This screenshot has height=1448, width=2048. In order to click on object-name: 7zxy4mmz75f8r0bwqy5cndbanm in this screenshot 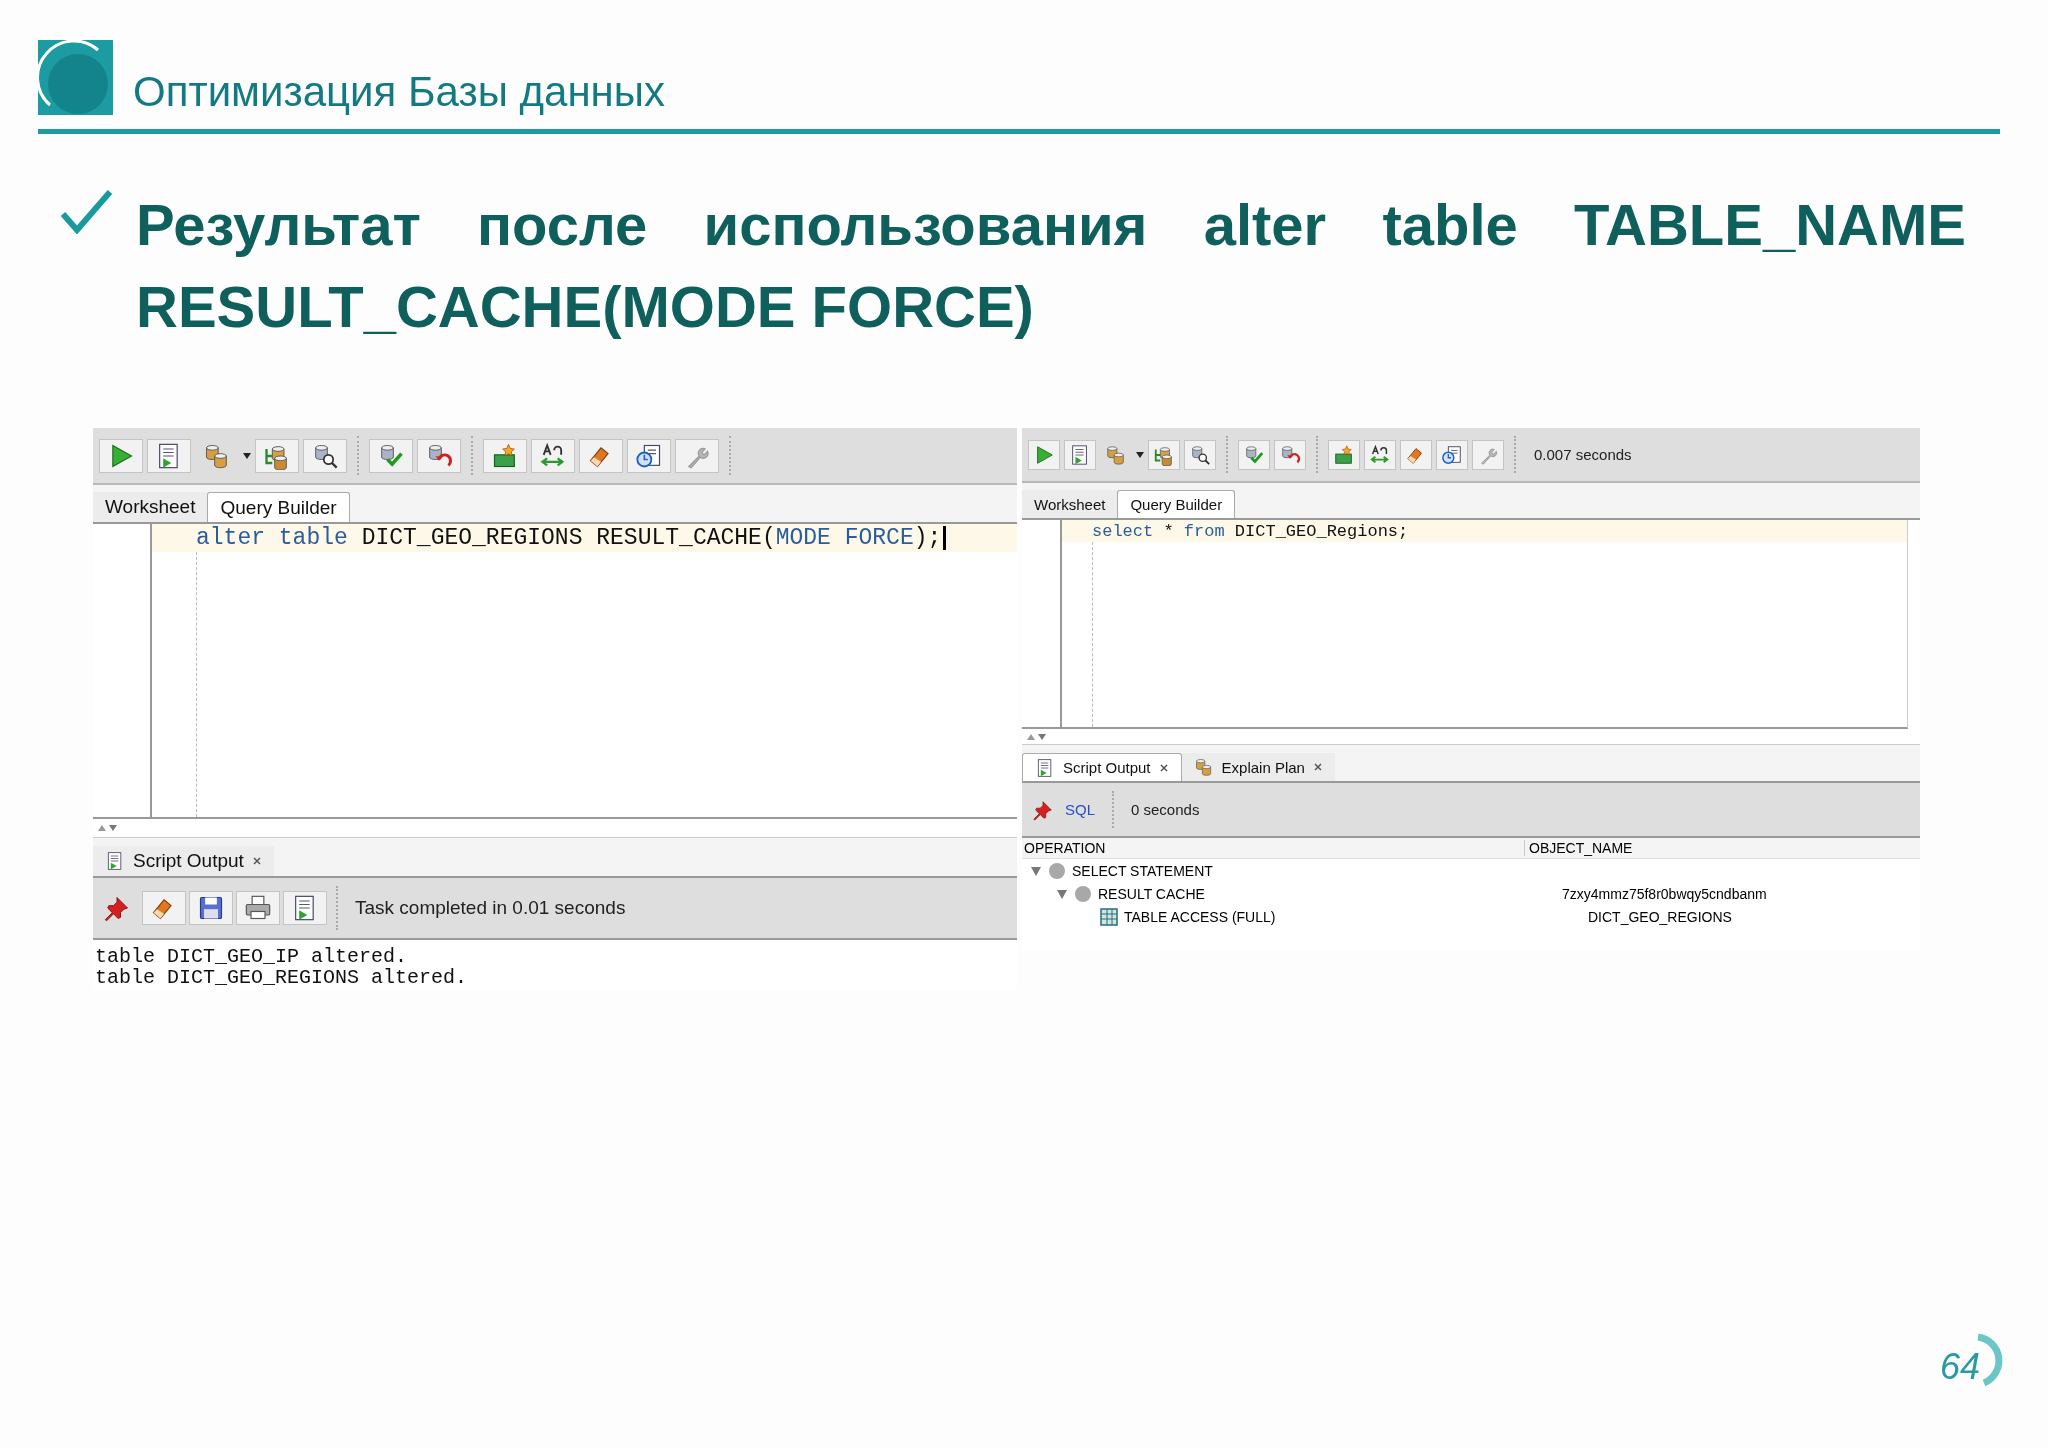, I will do `click(1664, 893)`.